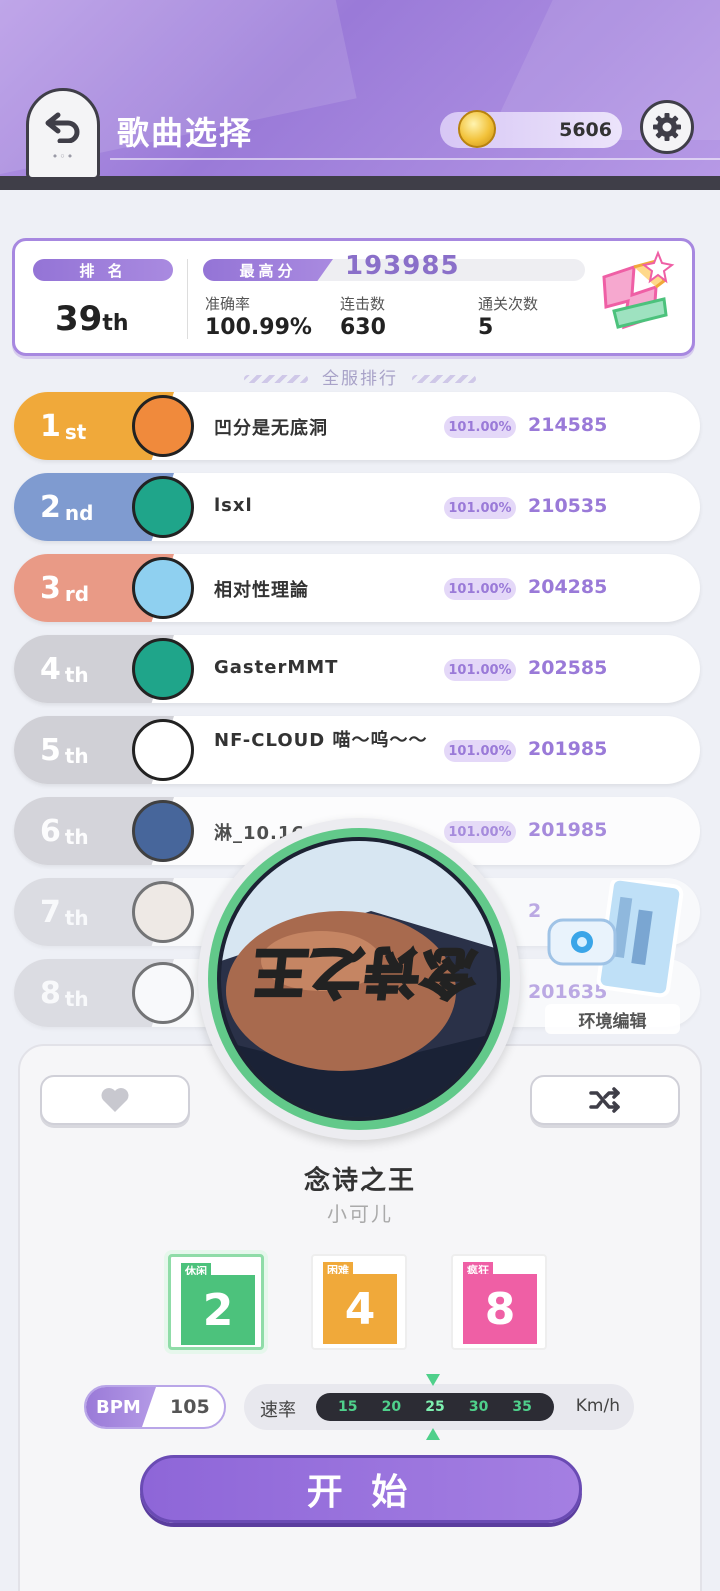 This screenshot has height=1591, width=720. I want to click on rank-number: 8, so click(50, 993).